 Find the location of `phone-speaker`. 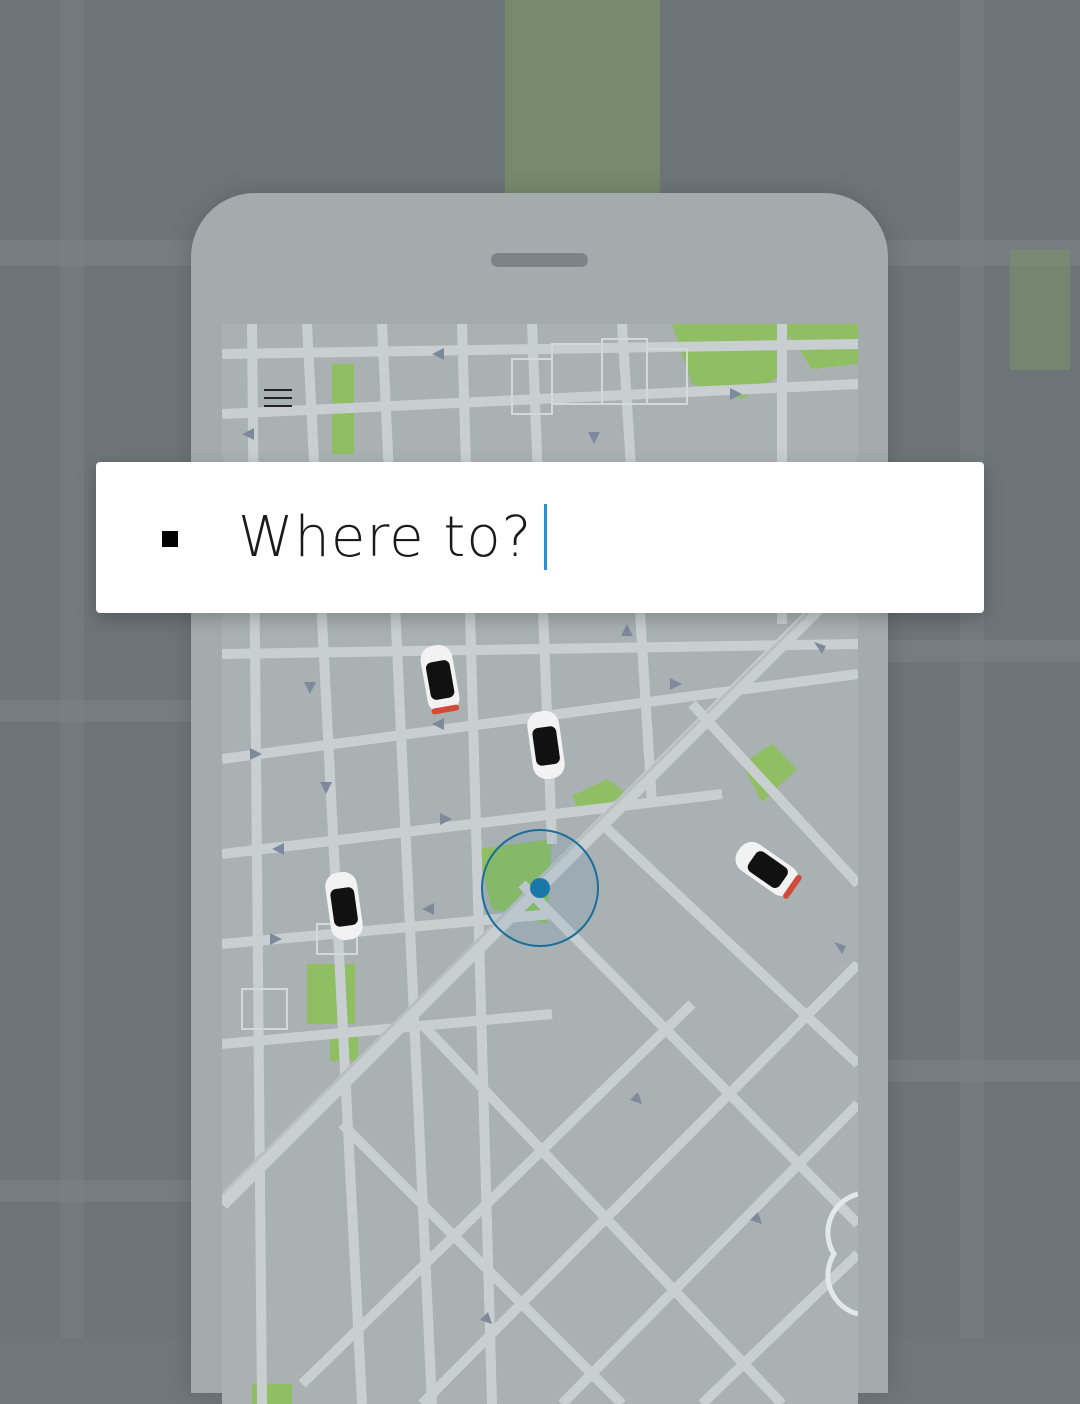

phone-speaker is located at coordinates (539, 260).